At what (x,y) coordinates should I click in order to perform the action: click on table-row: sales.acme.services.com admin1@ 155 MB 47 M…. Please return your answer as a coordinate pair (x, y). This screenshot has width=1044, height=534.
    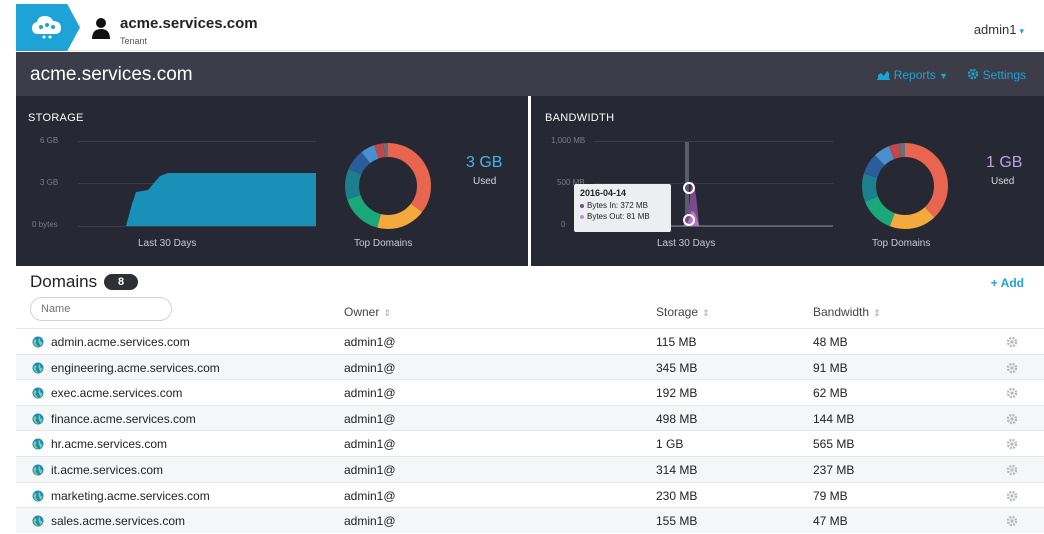
    Looking at the image, I should click on (530, 520).